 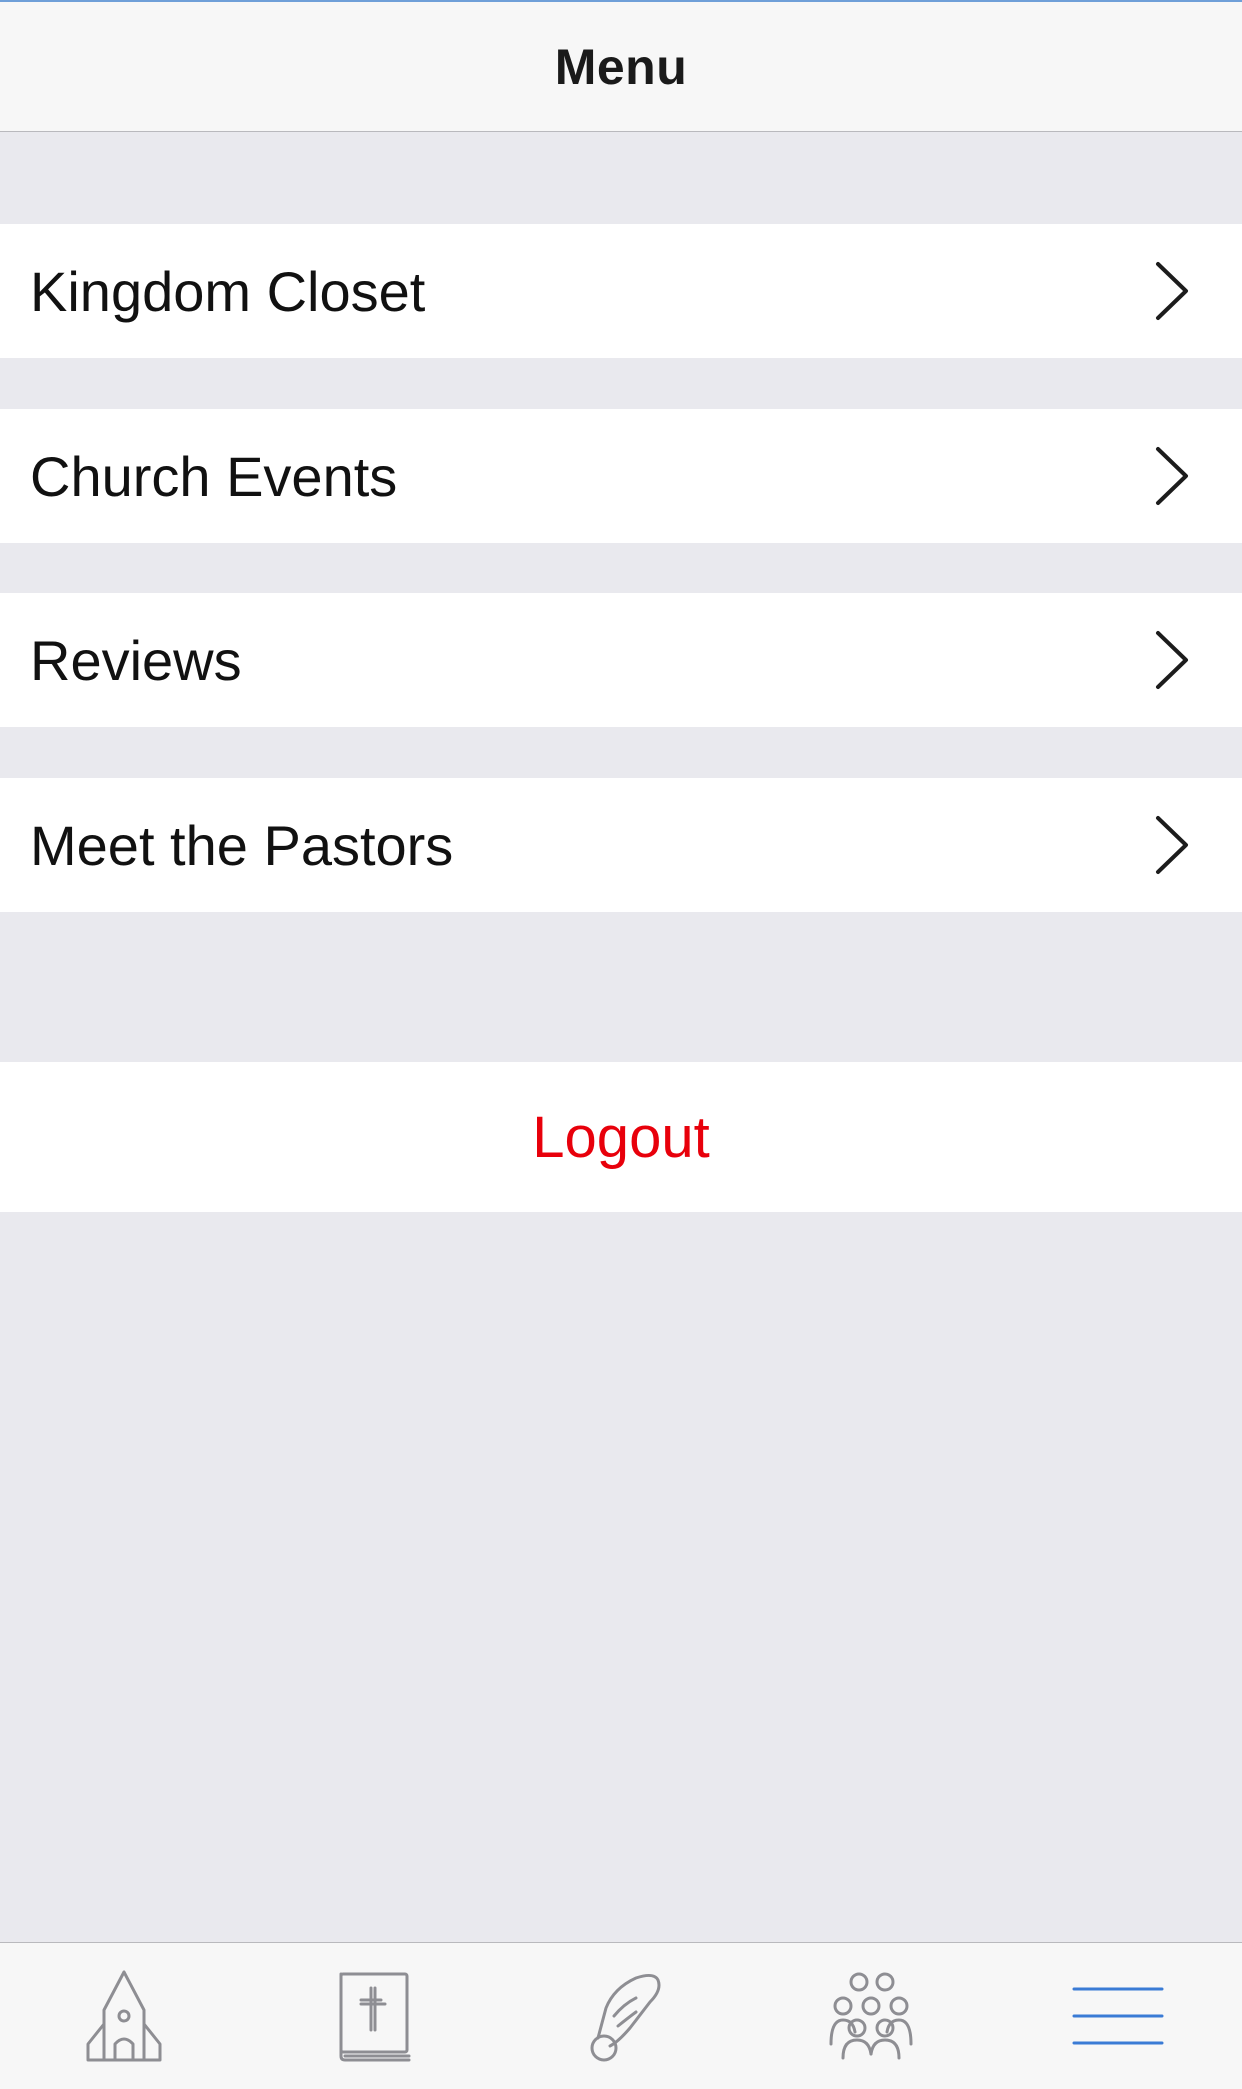 I want to click on tab-church, so click(x=124, y=2016).